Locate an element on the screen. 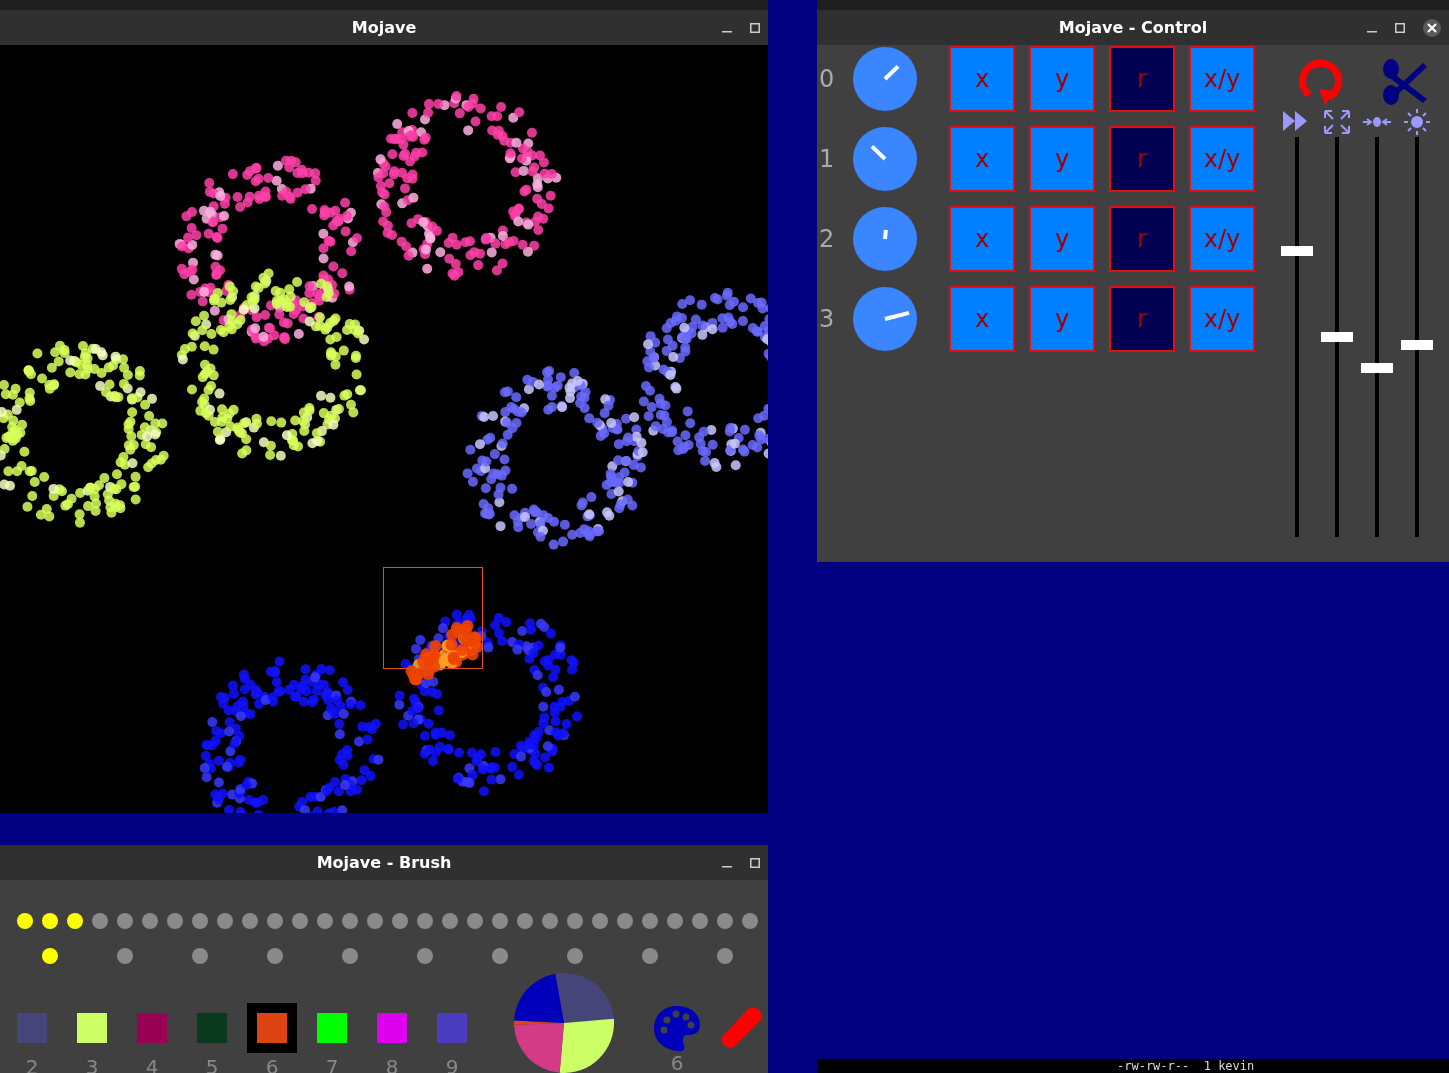 Image resolution: width=1449 pixels, height=1073 pixels. window-title: Mojave - Control is located at coordinates (1133, 27).